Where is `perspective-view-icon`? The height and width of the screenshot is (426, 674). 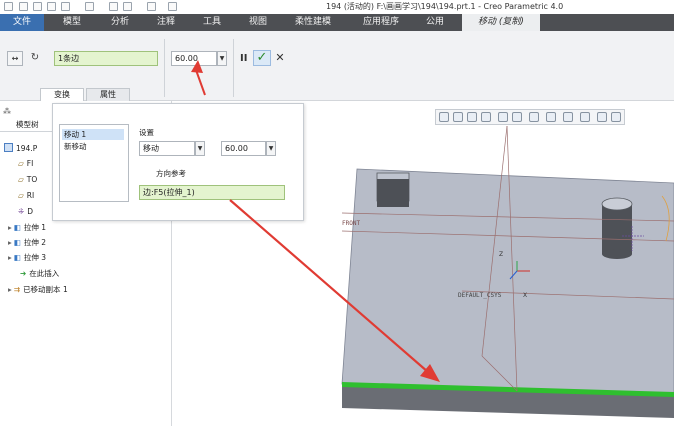
perspective-view-icon is located at coordinates (551, 117).